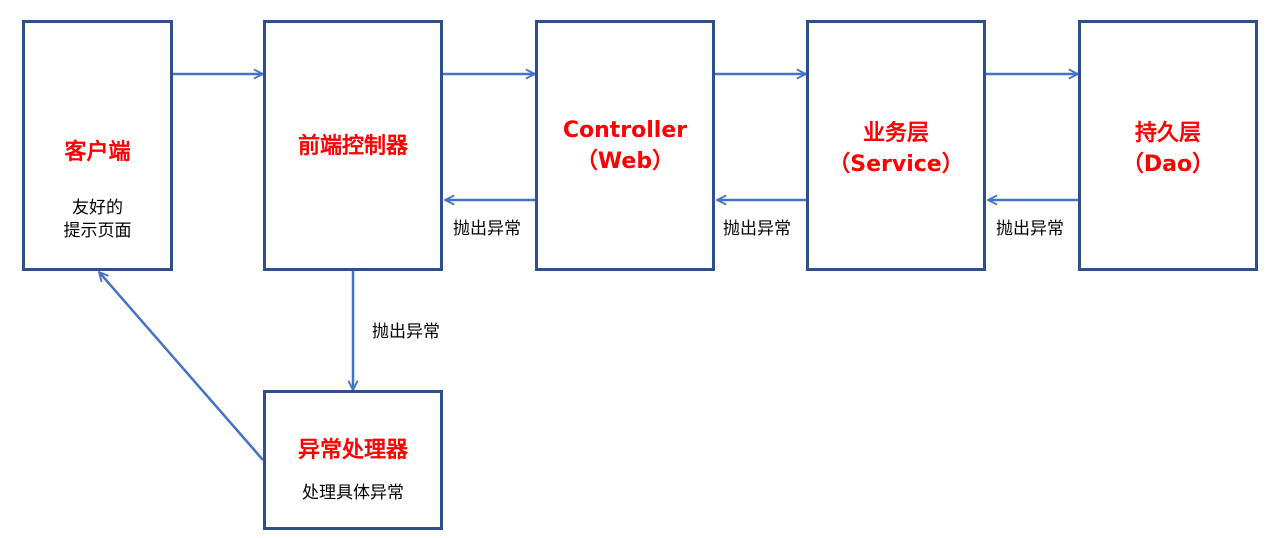 The image size is (1271, 538). Describe the element at coordinates (181, 366) in the screenshot. I see `arrow-exception-handler-to-client` at that location.